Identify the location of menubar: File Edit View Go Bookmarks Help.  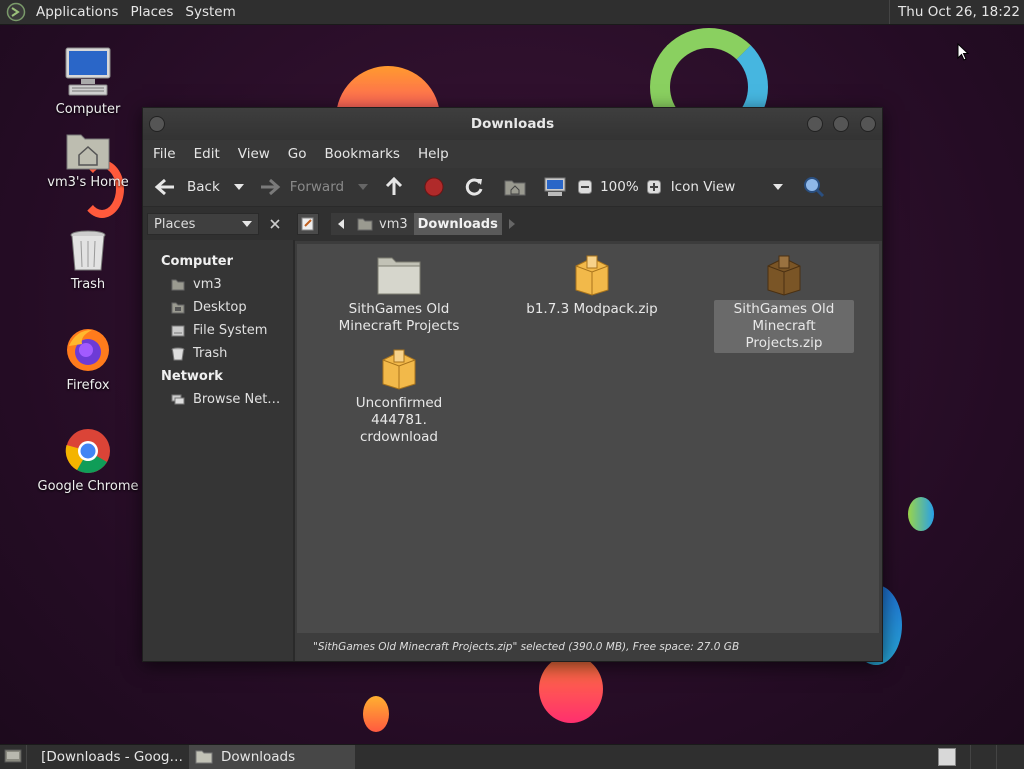
(512, 154).